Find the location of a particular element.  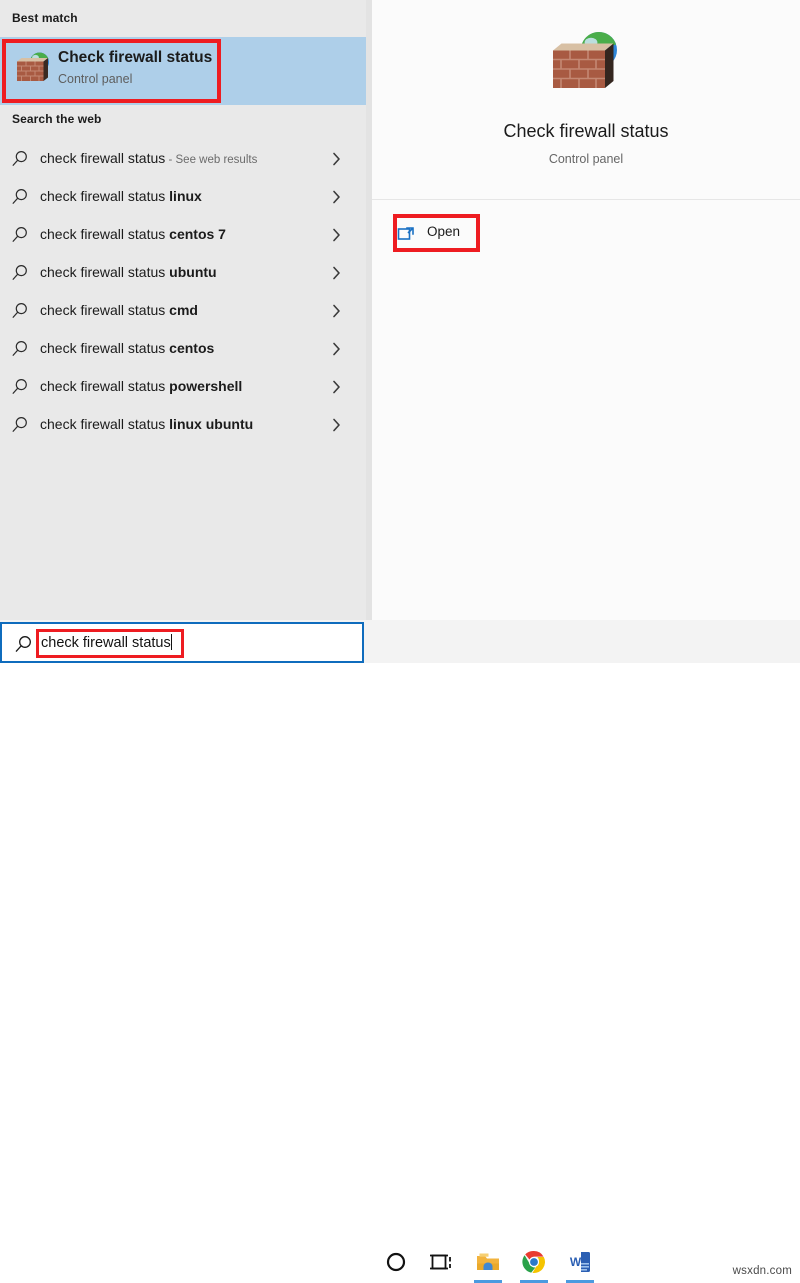

web-result-item: check firewall status powershell is located at coordinates (183, 387).